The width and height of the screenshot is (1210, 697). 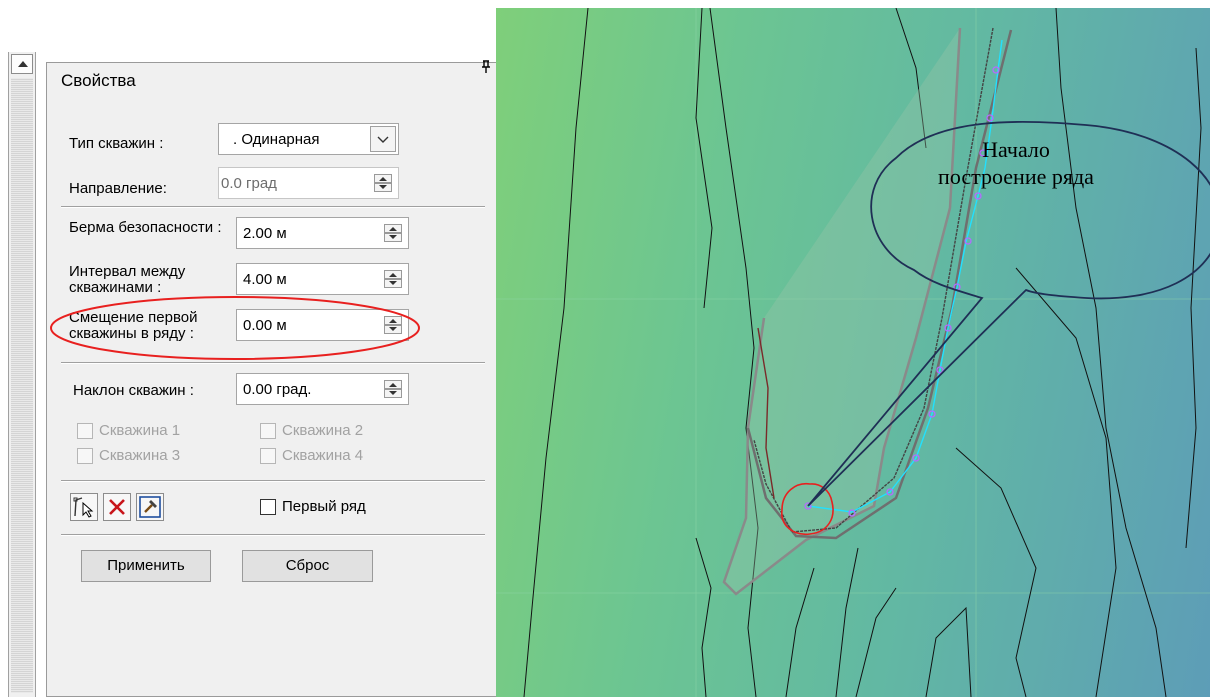 What do you see at coordinates (323, 455) in the screenshot?
I see `well-4-label: Скважина 4` at bounding box center [323, 455].